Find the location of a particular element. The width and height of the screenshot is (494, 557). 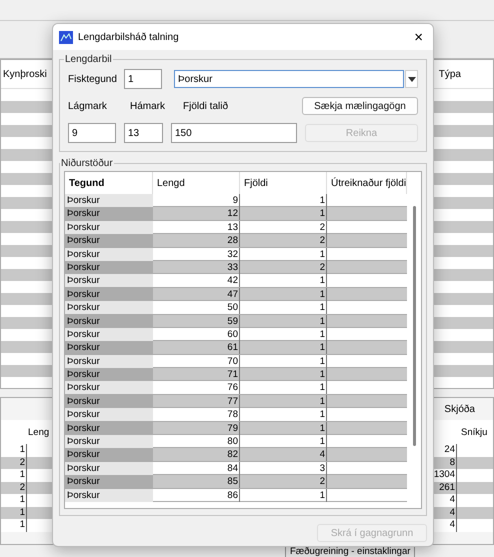

group-title: Niðurstöður is located at coordinates (87, 163).